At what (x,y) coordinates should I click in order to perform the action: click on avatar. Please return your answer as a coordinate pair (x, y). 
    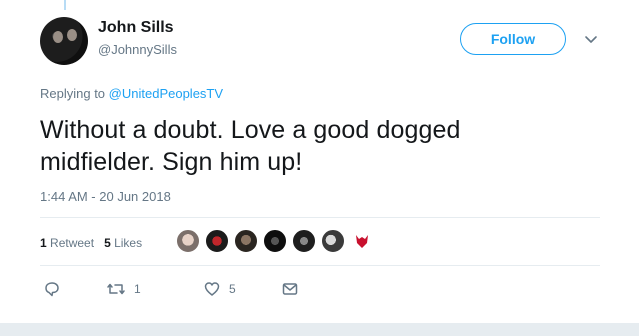
    Looking at the image, I should click on (64, 41).